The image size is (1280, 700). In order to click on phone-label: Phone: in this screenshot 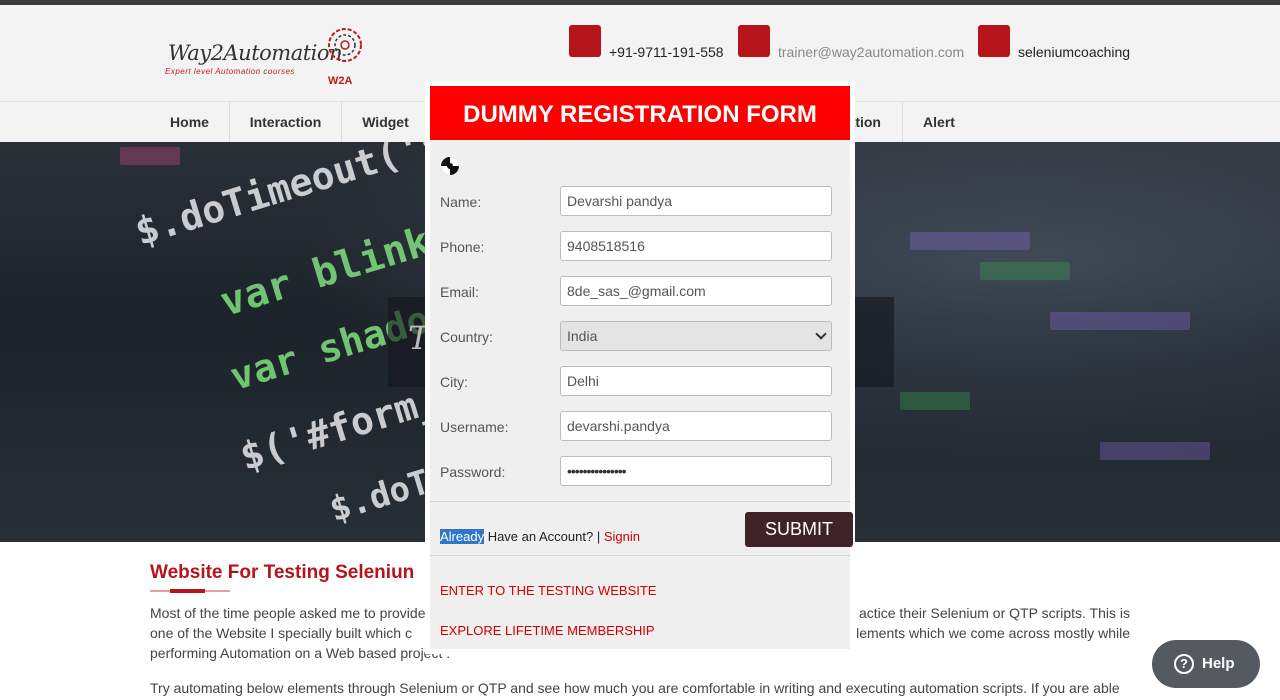, I will do `click(462, 247)`.